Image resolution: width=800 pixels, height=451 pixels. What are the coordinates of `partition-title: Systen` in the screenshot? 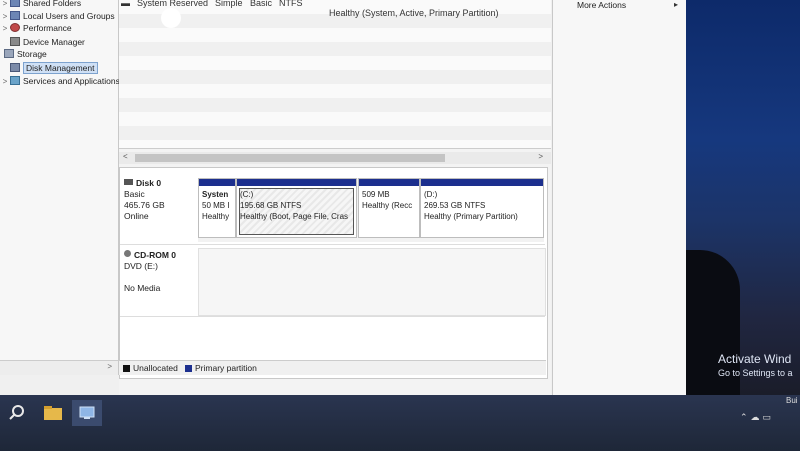 It's located at (215, 194).